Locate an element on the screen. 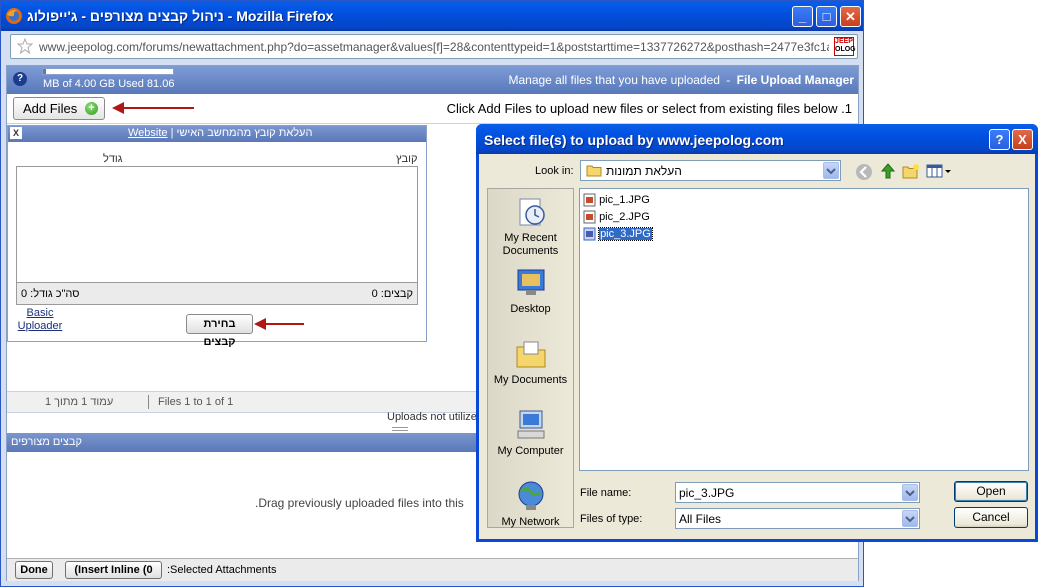 Image resolution: width=1049 pixels, height=587 pixels. done-button: Done is located at coordinates (34, 570).